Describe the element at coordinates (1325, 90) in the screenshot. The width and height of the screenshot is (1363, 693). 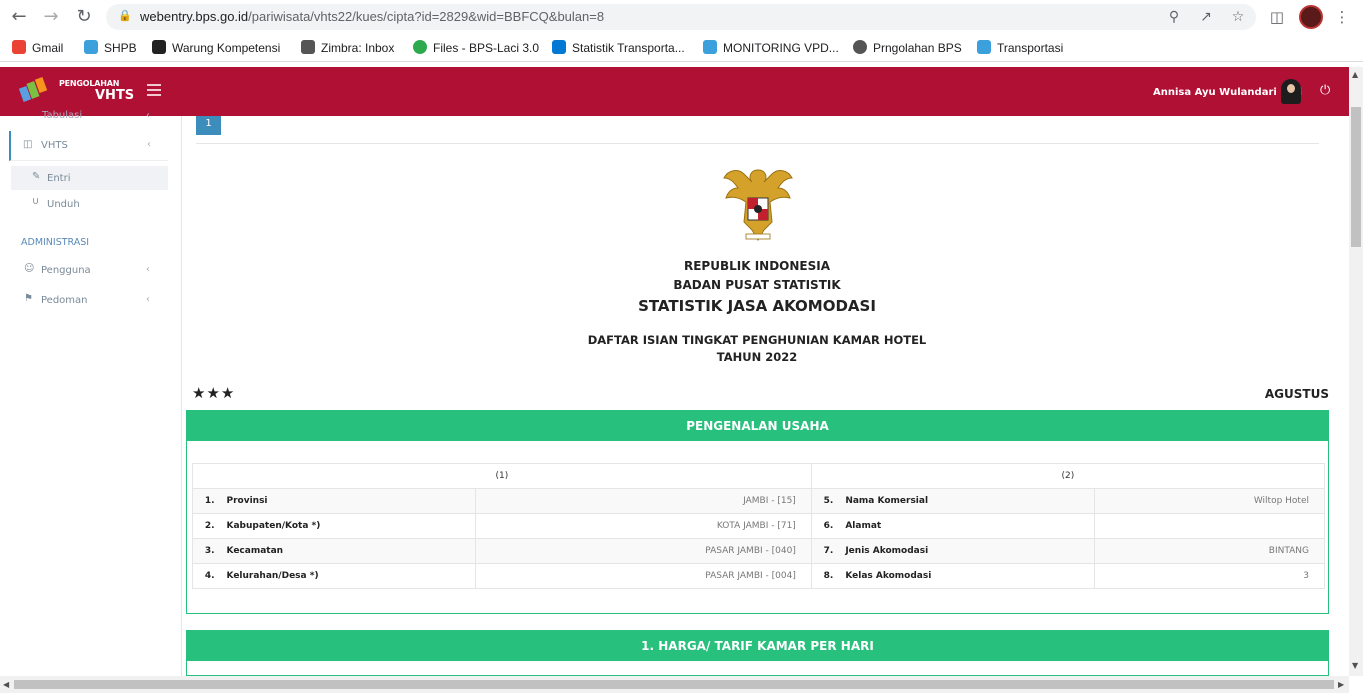
I see `power-icon: ⏻` at that location.